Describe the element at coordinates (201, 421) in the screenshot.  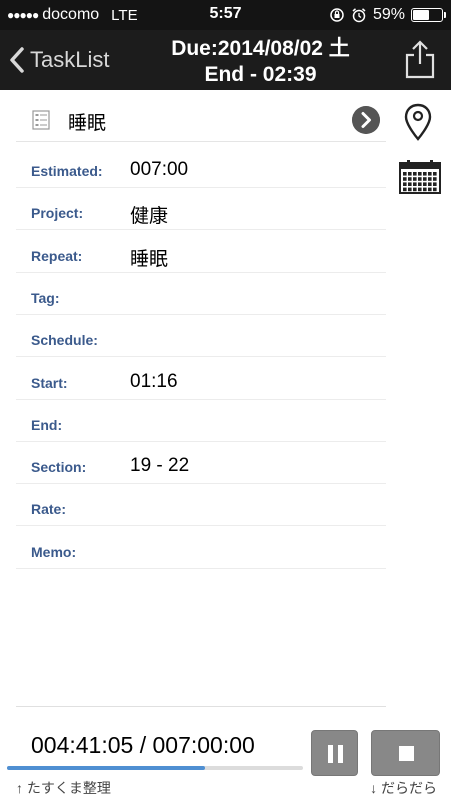
I see `field-row: End:` at that location.